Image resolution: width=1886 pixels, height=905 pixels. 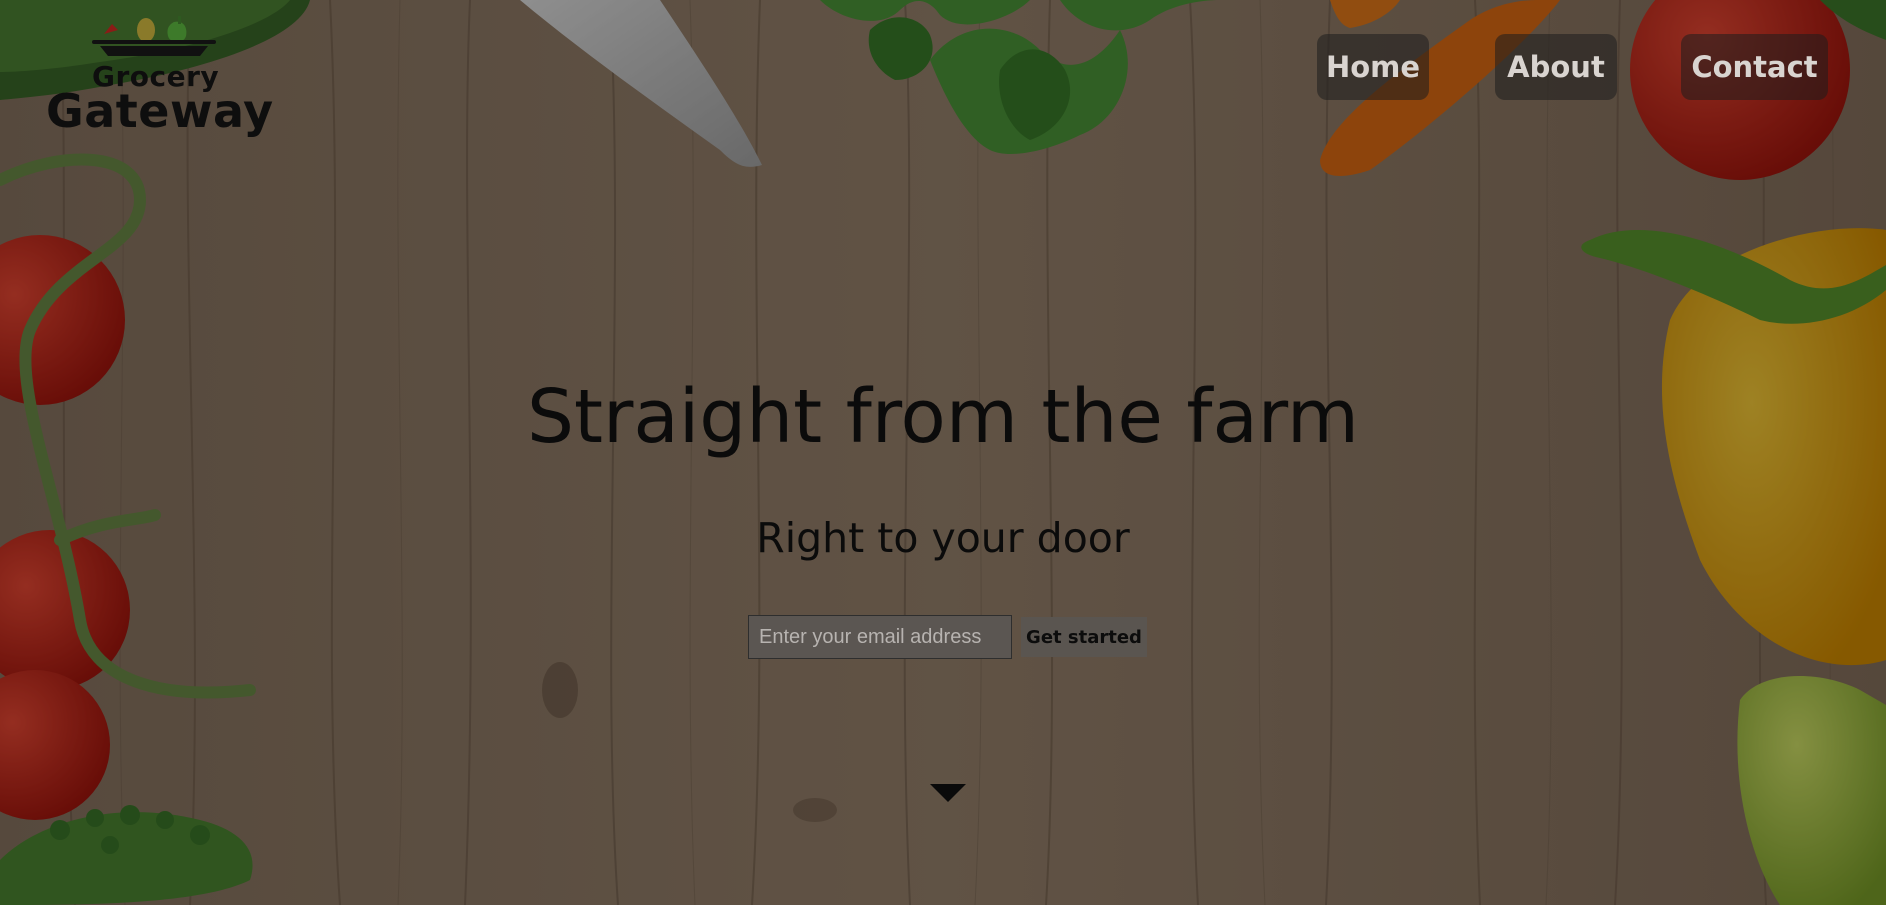 What do you see at coordinates (943, 417) in the screenshot?
I see `hero-title: Straight from the farm` at bounding box center [943, 417].